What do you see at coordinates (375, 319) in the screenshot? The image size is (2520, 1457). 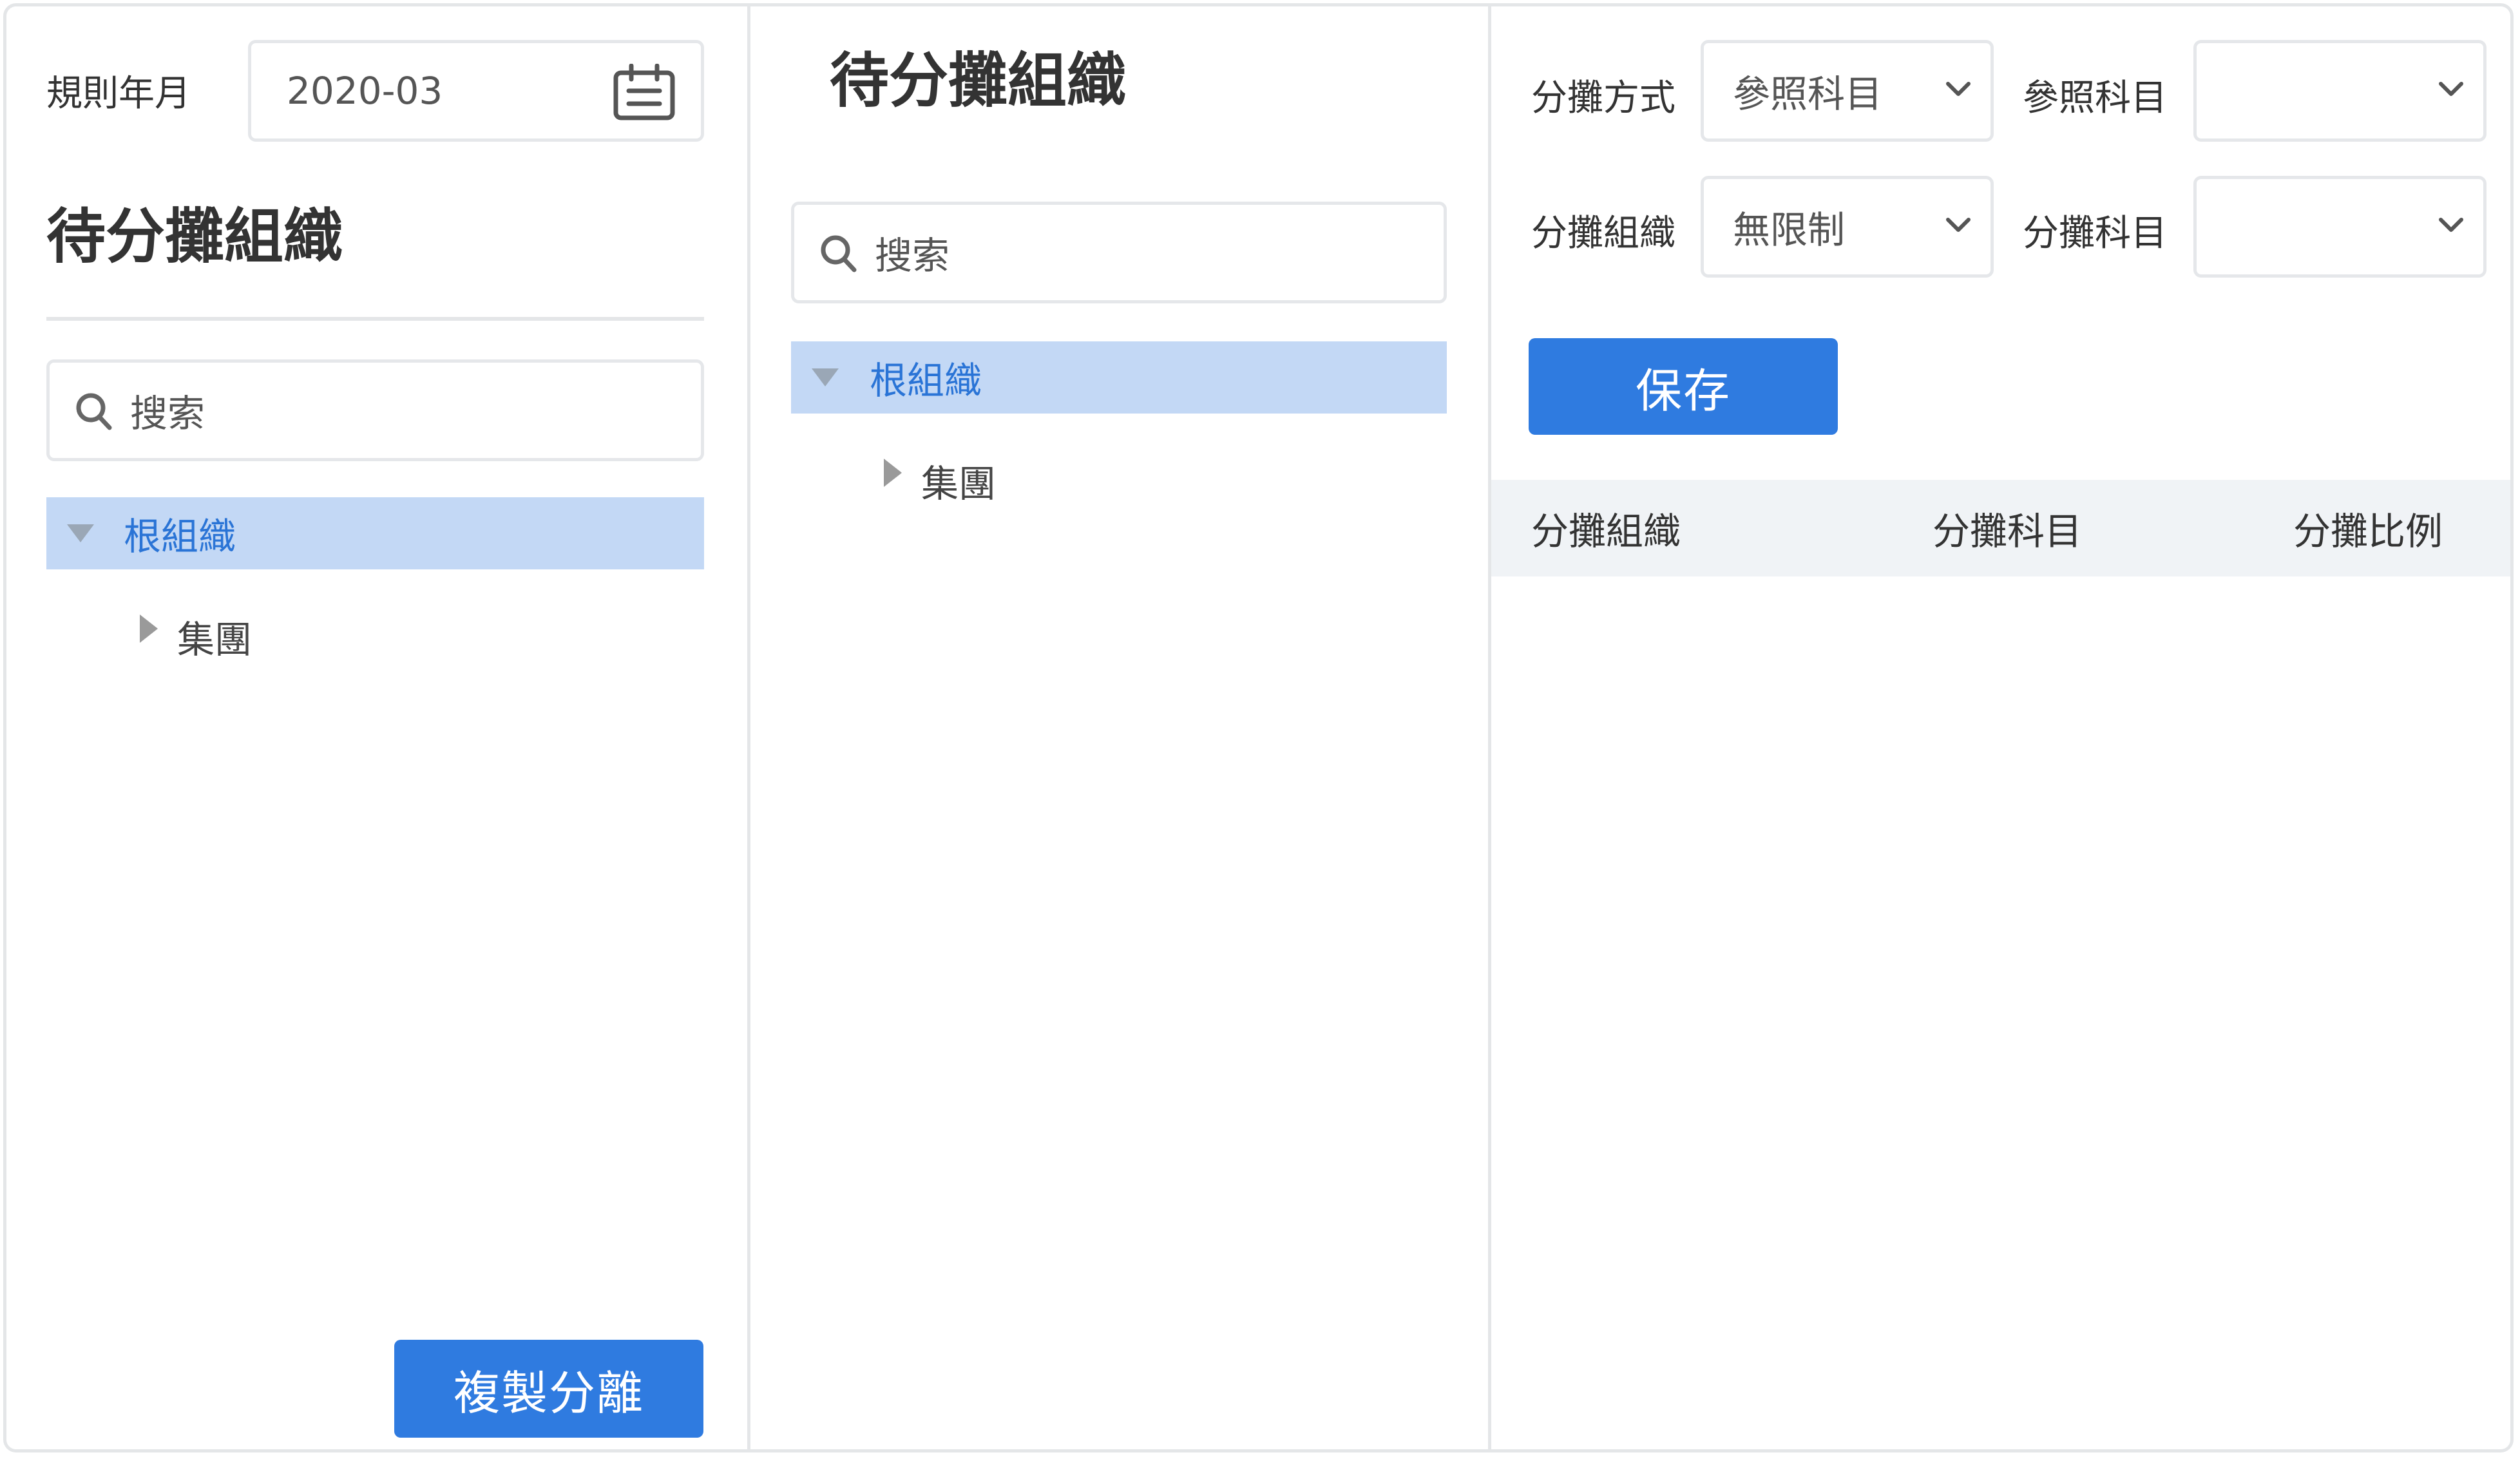 I see `title-divider` at bounding box center [375, 319].